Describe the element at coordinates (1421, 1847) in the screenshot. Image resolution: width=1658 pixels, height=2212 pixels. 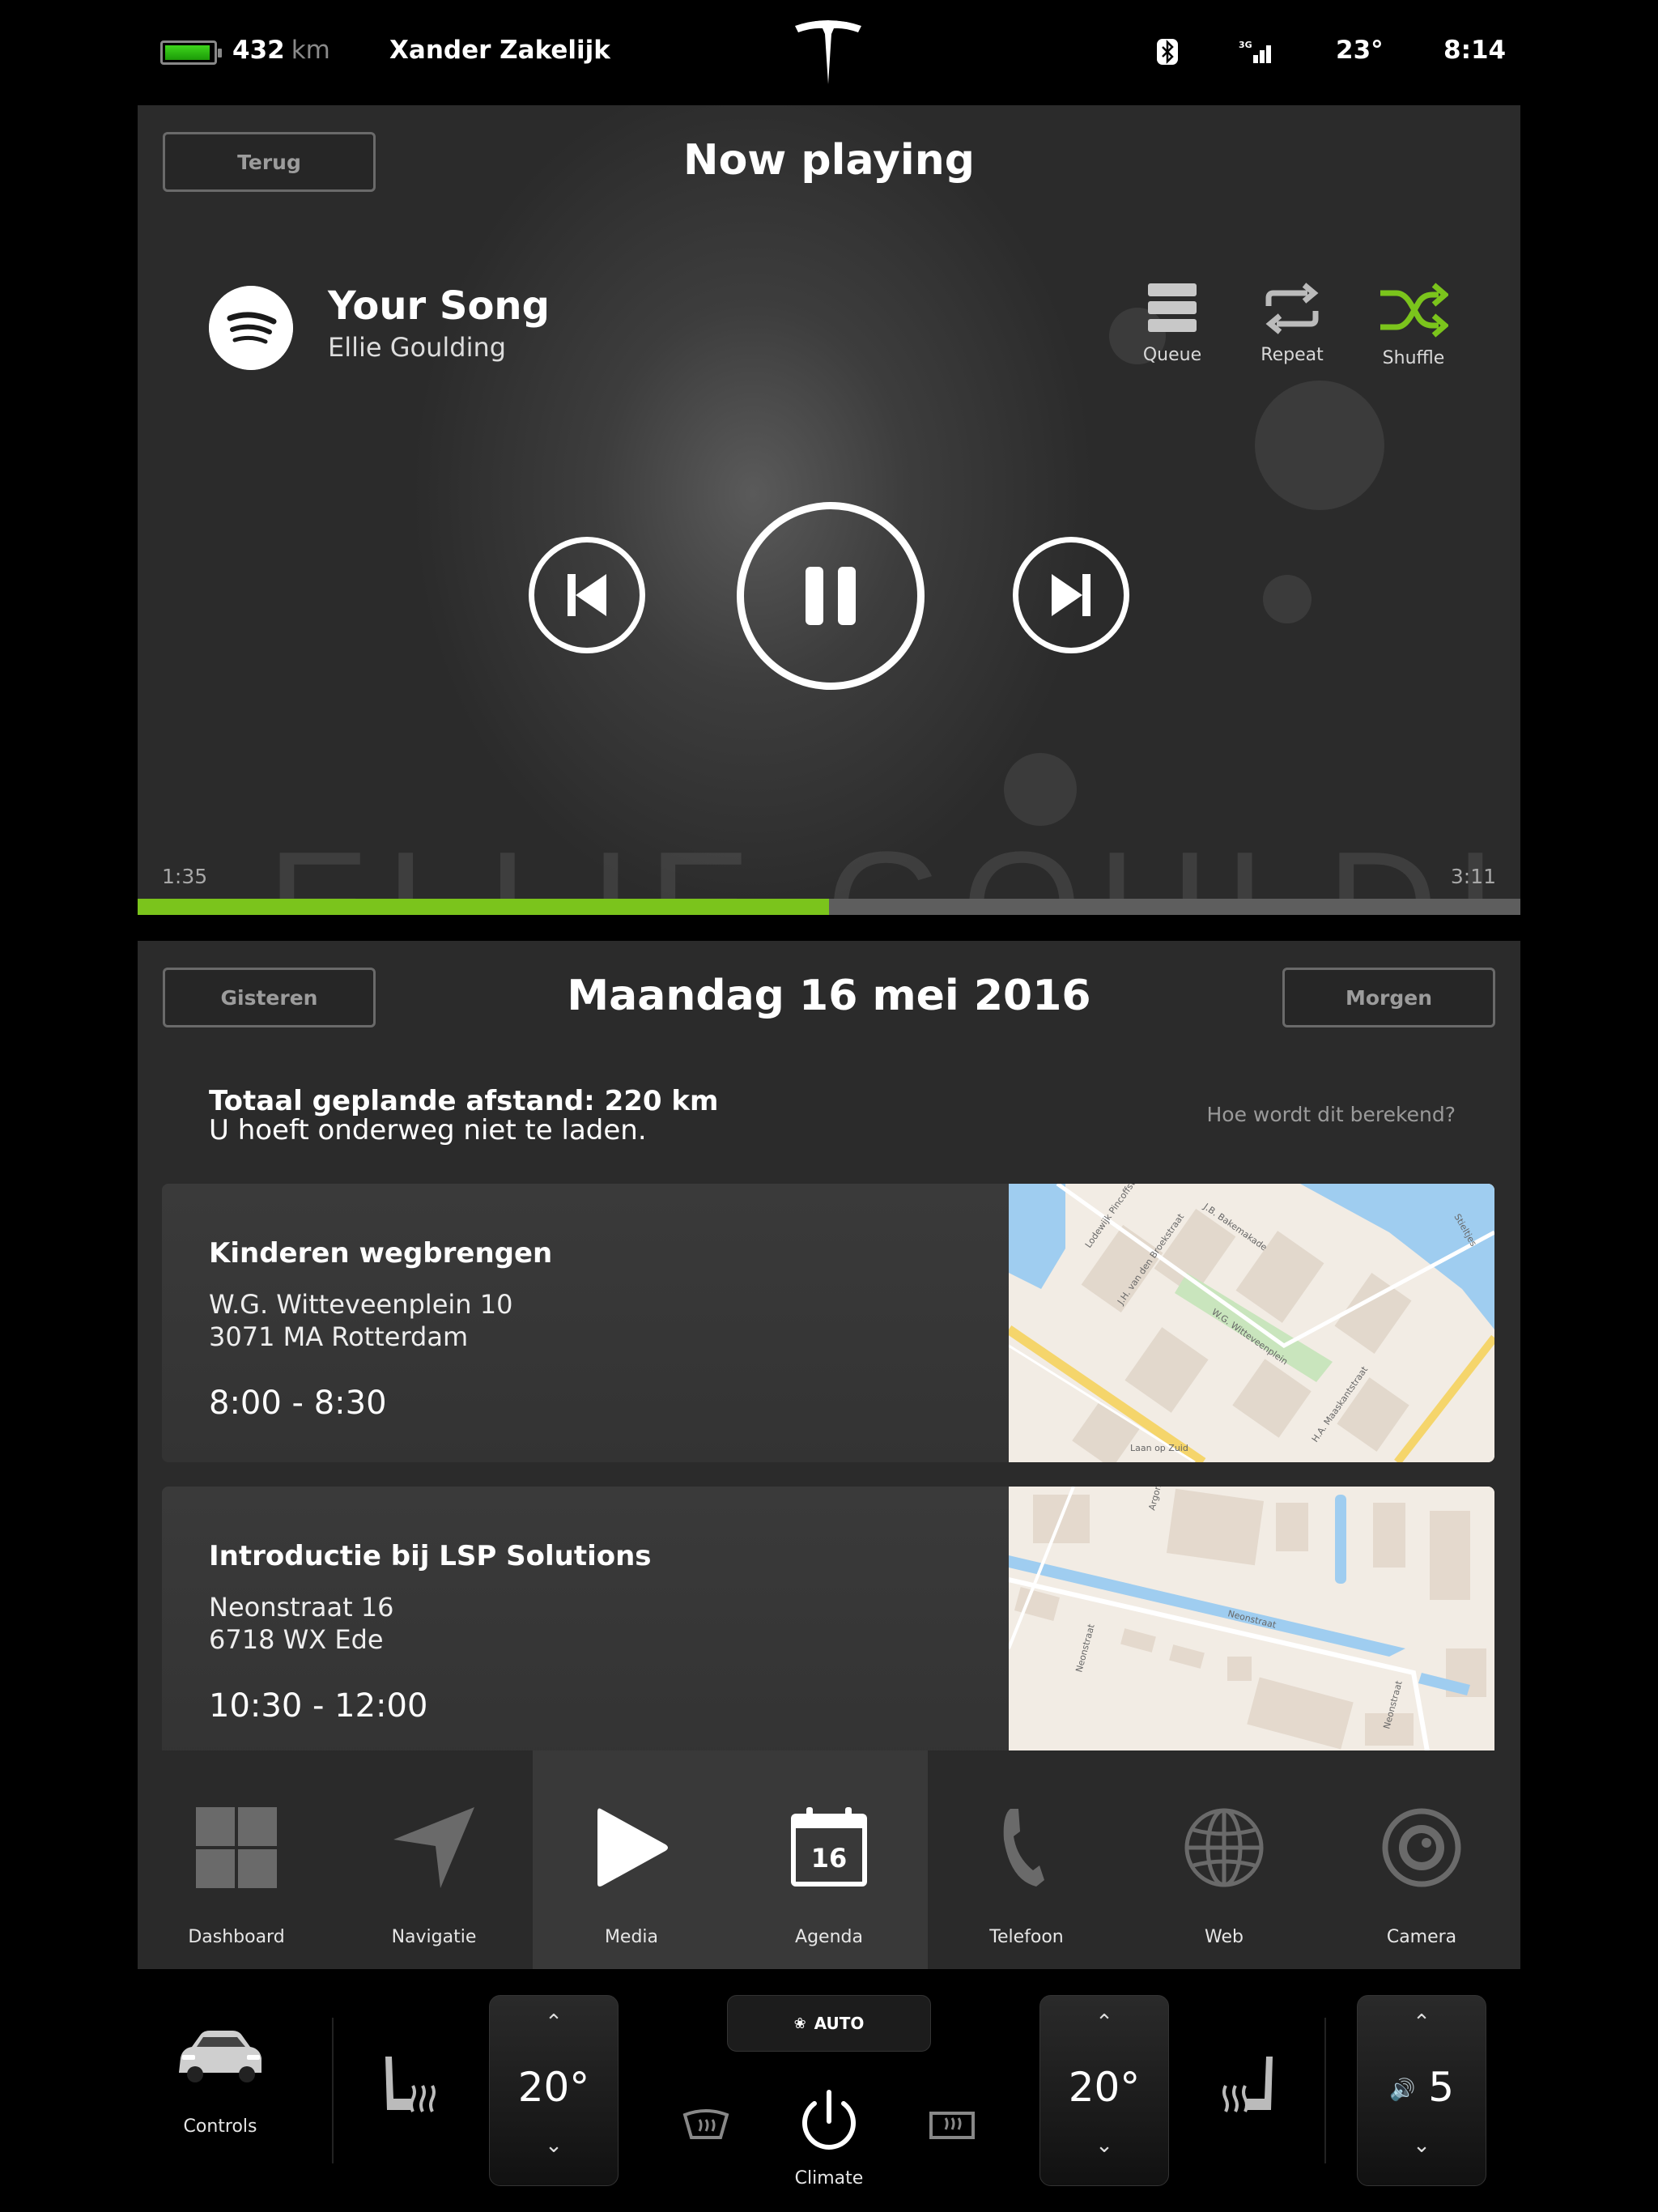
I see `camera-icon` at that location.